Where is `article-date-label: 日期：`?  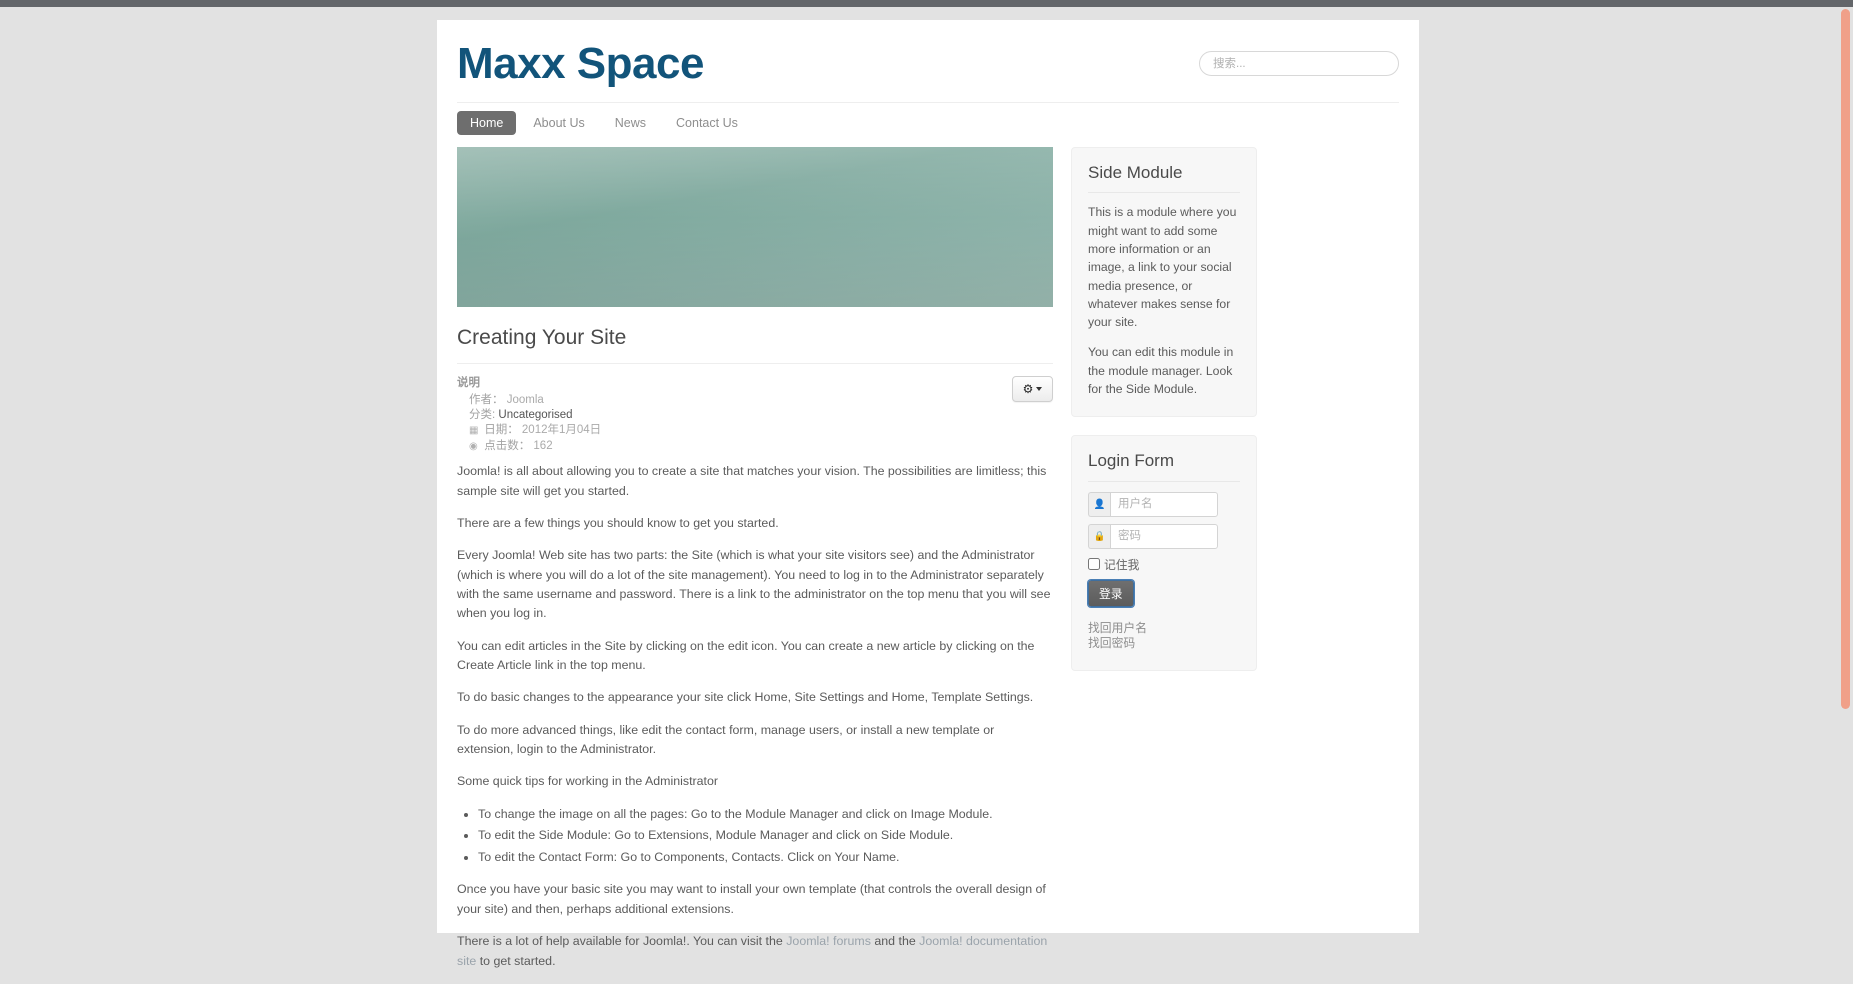 article-date-label: 日期： is located at coordinates (501, 430).